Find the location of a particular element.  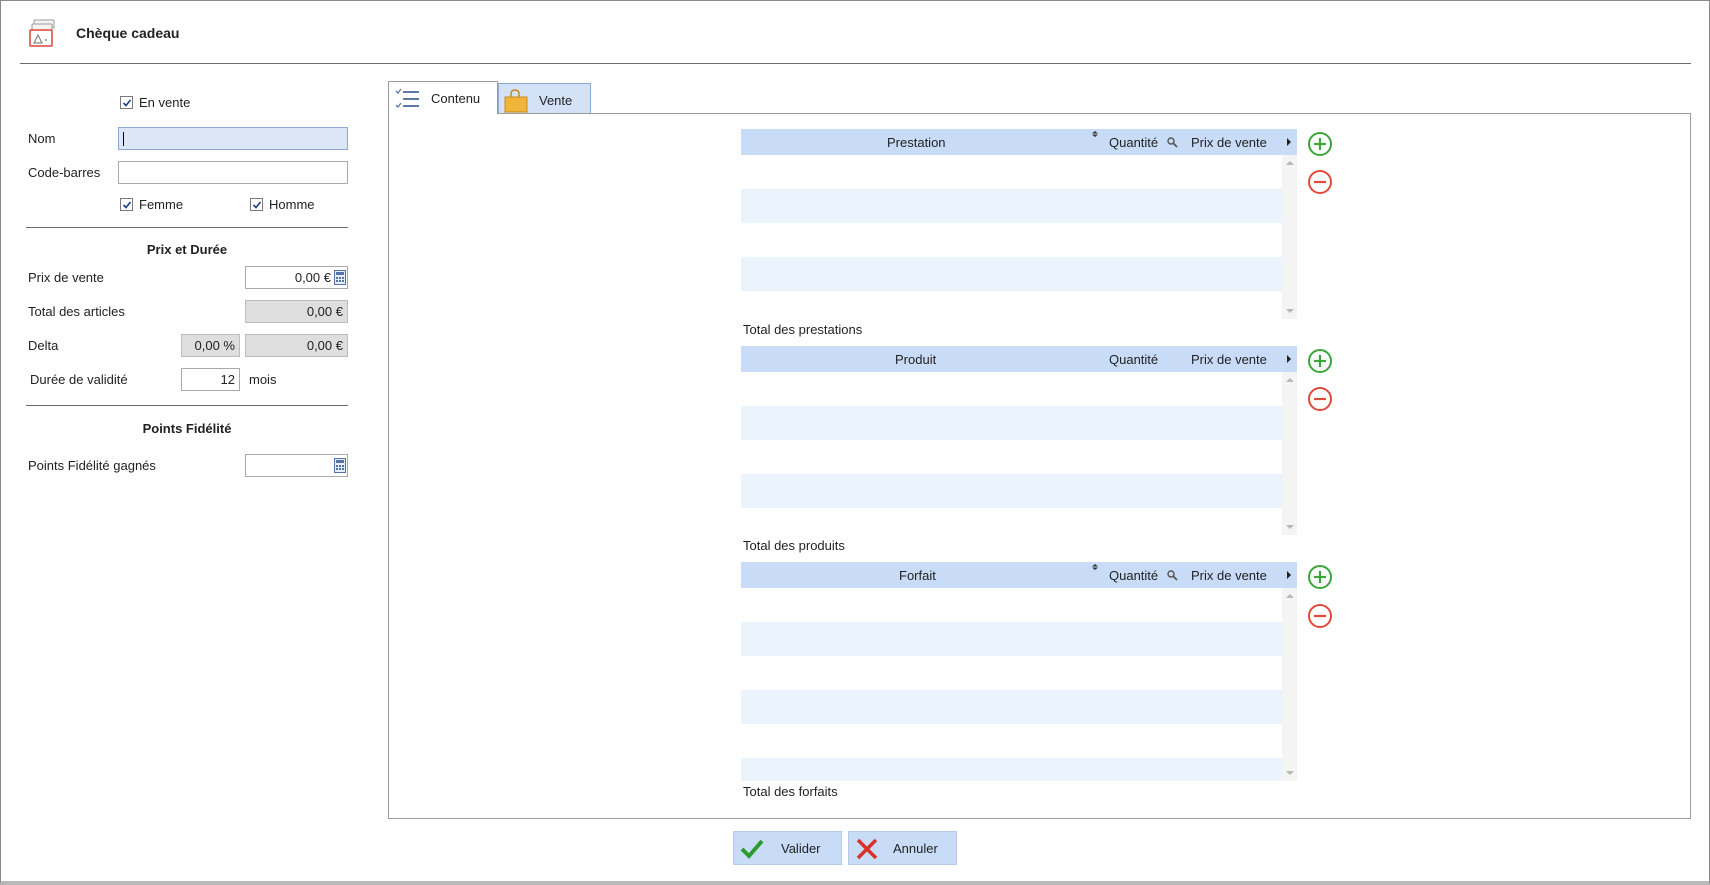

gift-voucher-icon is located at coordinates (42, 33).